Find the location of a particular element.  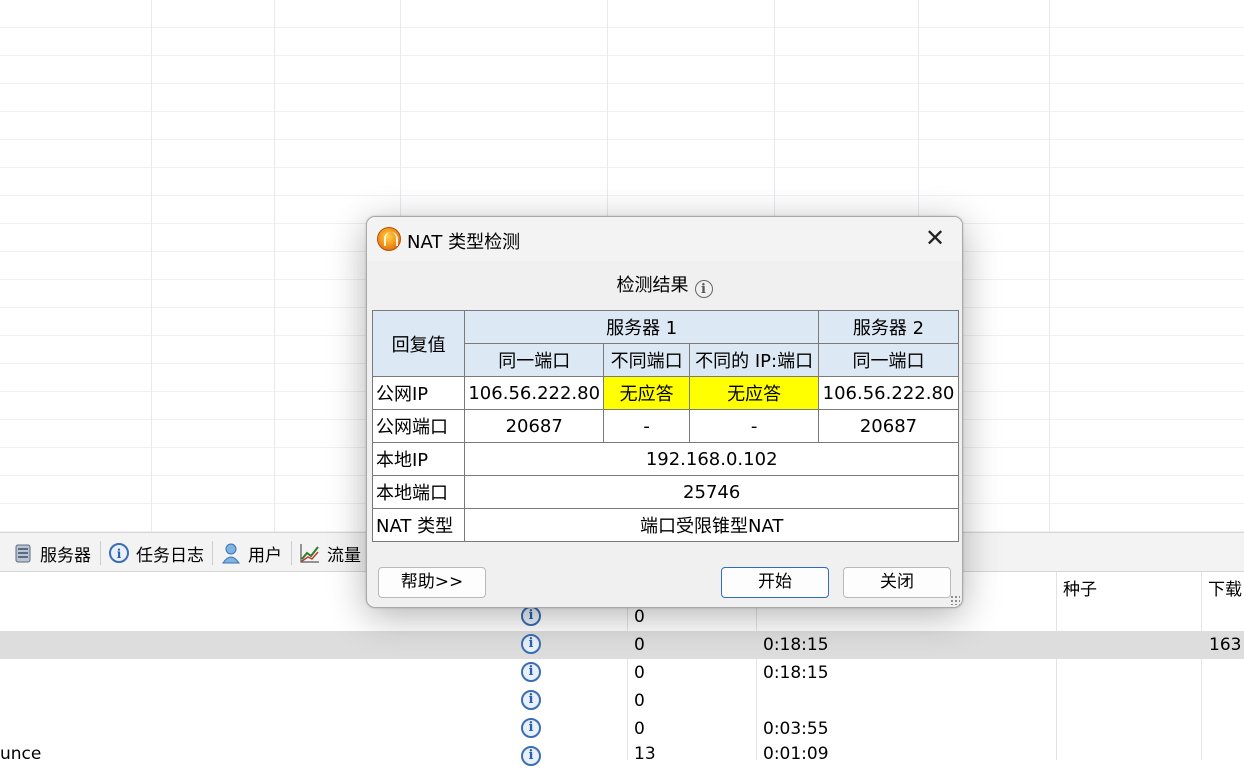

info-hint-icon: i is located at coordinates (703, 289).